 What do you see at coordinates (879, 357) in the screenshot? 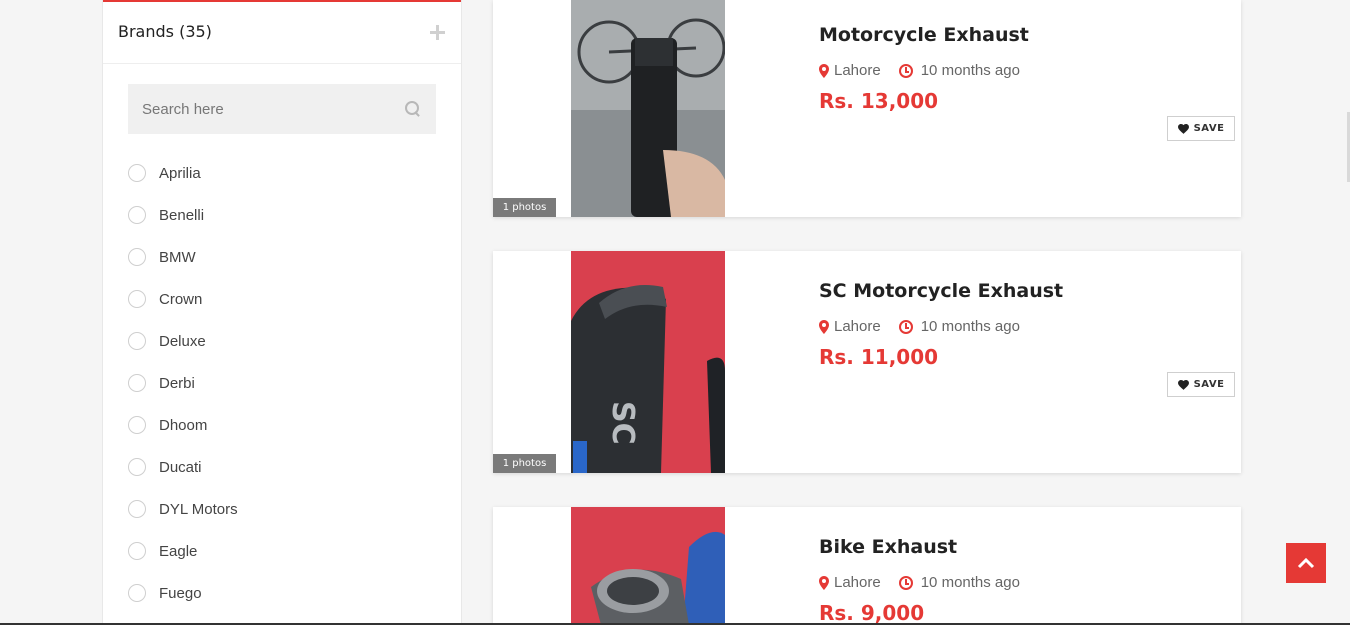
I see `listing-price: Rs. 11,000` at bounding box center [879, 357].